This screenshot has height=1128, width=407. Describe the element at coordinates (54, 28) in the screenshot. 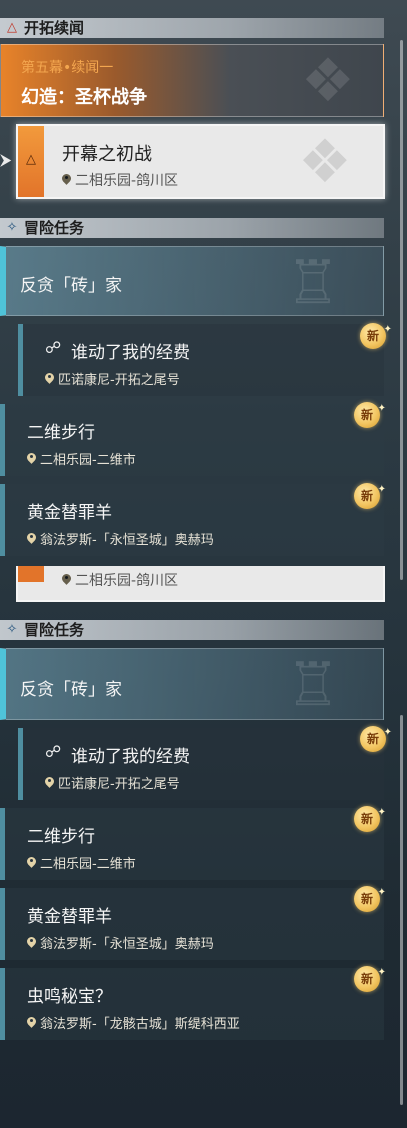

I see `section-title: 开拓续闻` at that location.